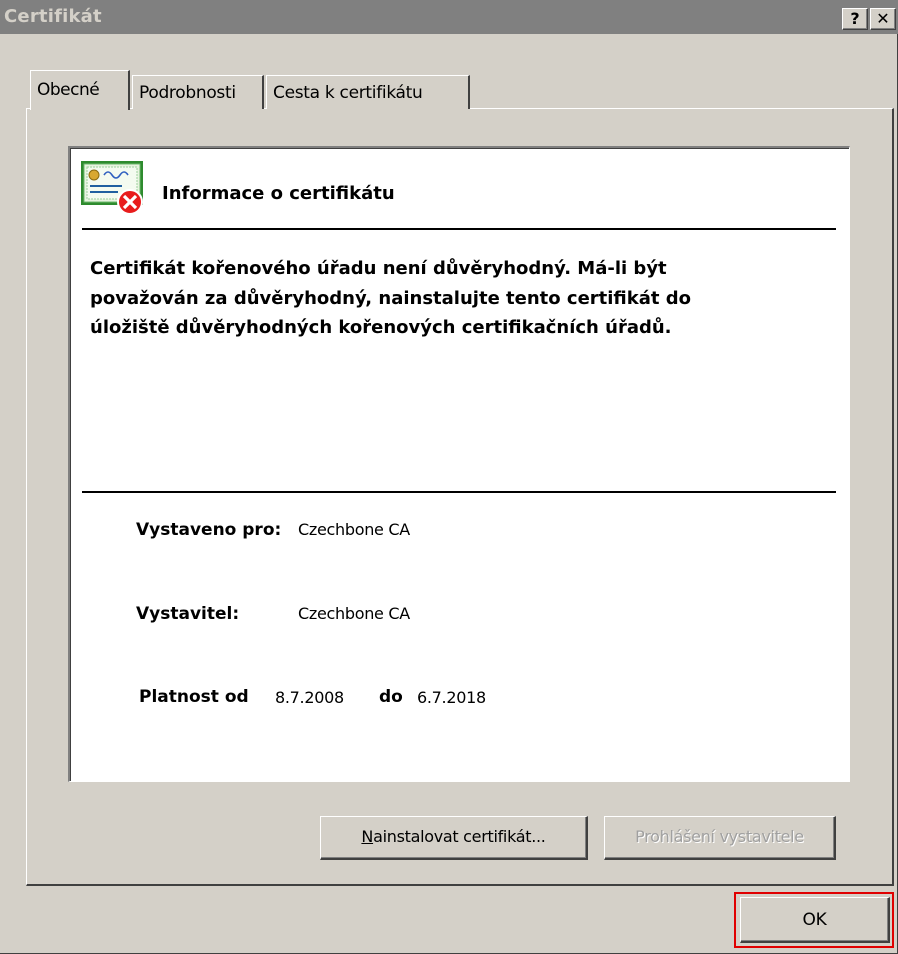 Image resolution: width=898 pixels, height=954 pixels. Describe the element at coordinates (368, 92) in the screenshot. I see `tab-certification-path: Cesta k certifikátu` at that location.